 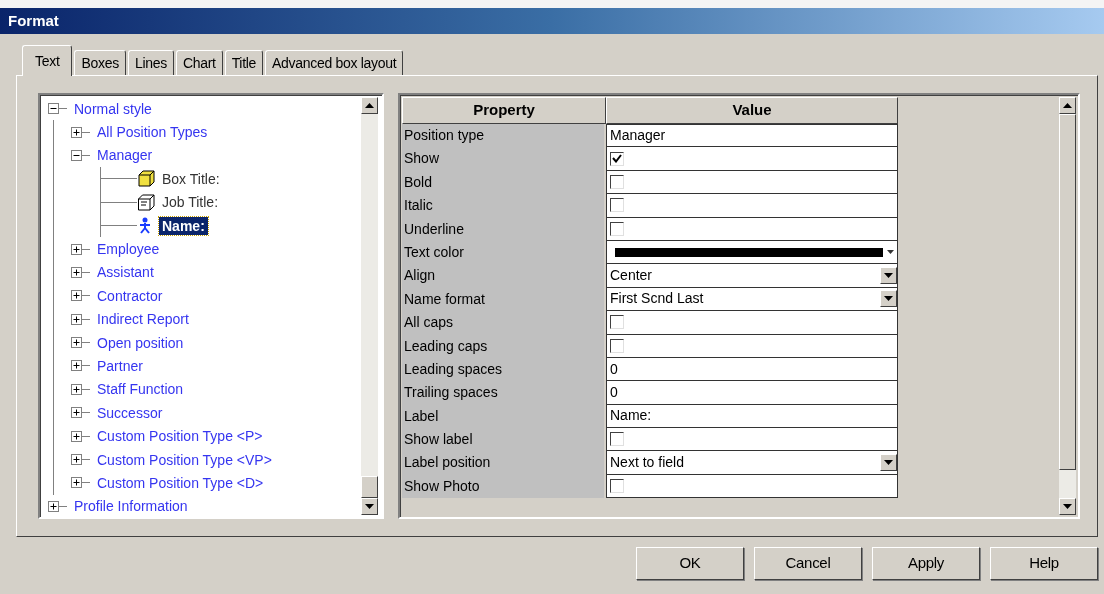 I want to click on property-name: Label, so click(x=503, y=416).